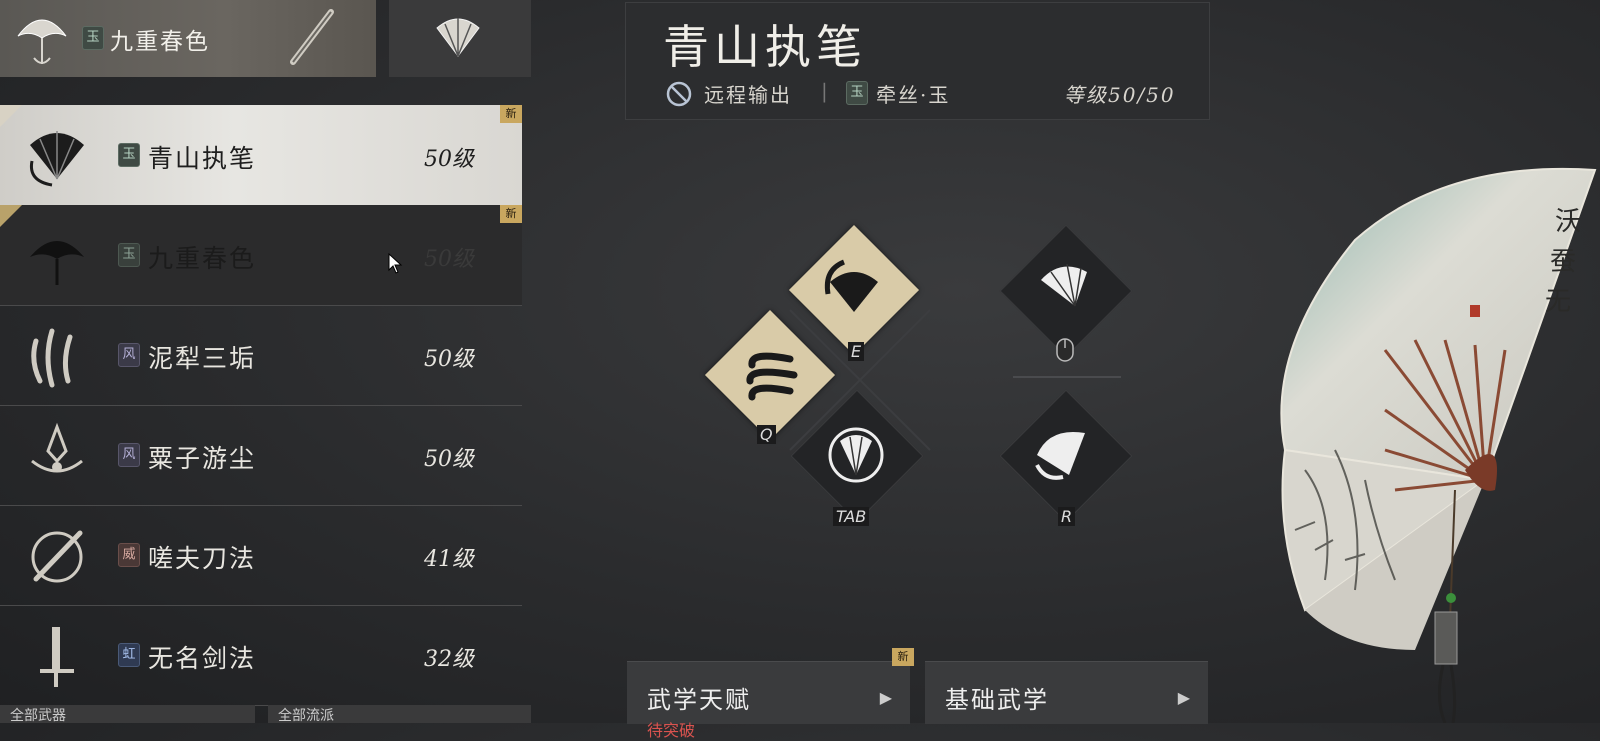  I want to click on fan-circle-icon, so click(856, 455).